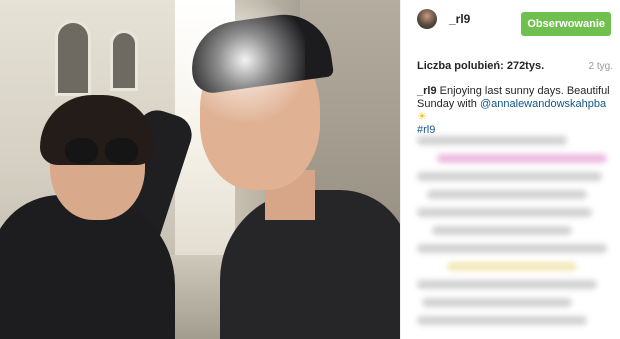 The width and height of the screenshot is (620, 339). I want to click on username-link: _rl9, so click(459, 19).